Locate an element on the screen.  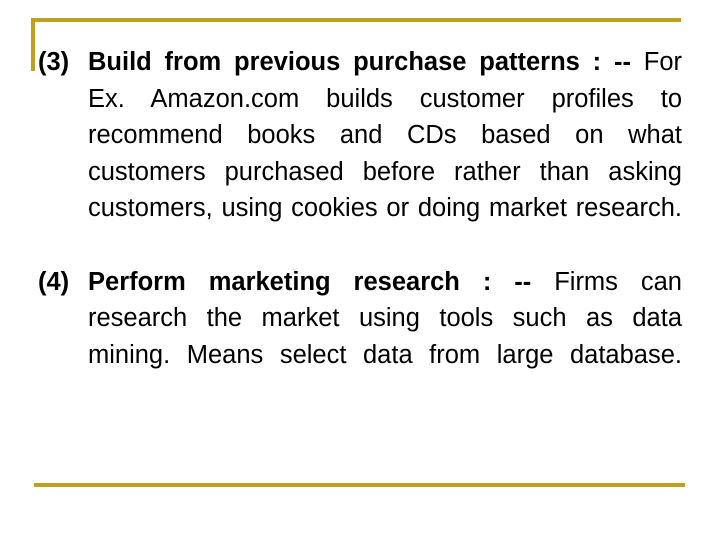
left-accent-rule is located at coordinates (33, 44).